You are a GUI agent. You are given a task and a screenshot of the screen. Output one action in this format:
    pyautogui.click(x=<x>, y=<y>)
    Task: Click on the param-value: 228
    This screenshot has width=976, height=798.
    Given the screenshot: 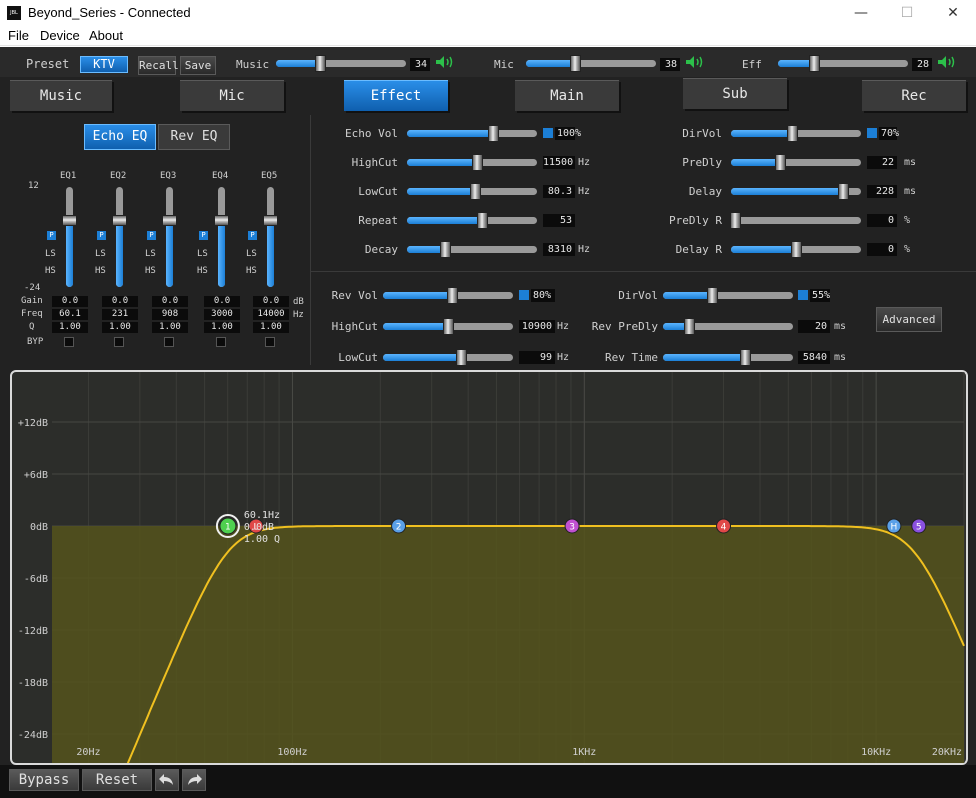 What is the action you would take?
    pyautogui.click(x=882, y=191)
    